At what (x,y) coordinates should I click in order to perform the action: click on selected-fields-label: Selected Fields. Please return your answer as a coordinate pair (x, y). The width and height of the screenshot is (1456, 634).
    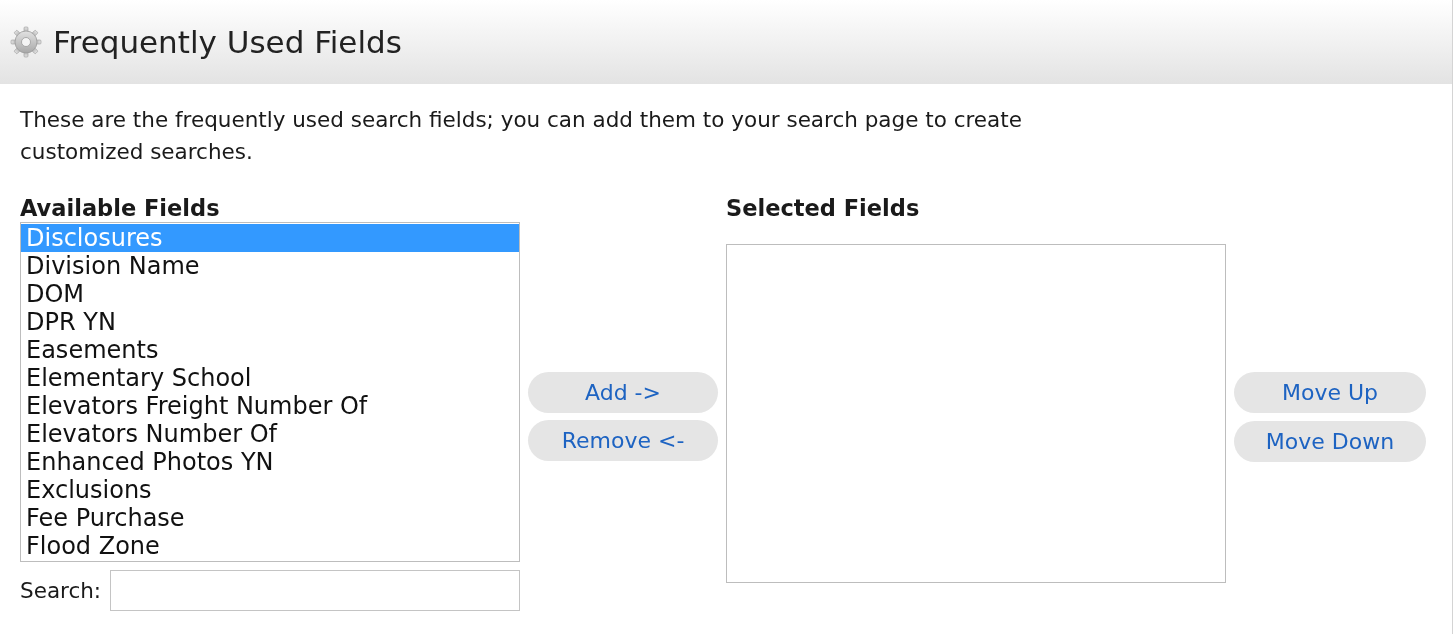
    Looking at the image, I should click on (823, 208).